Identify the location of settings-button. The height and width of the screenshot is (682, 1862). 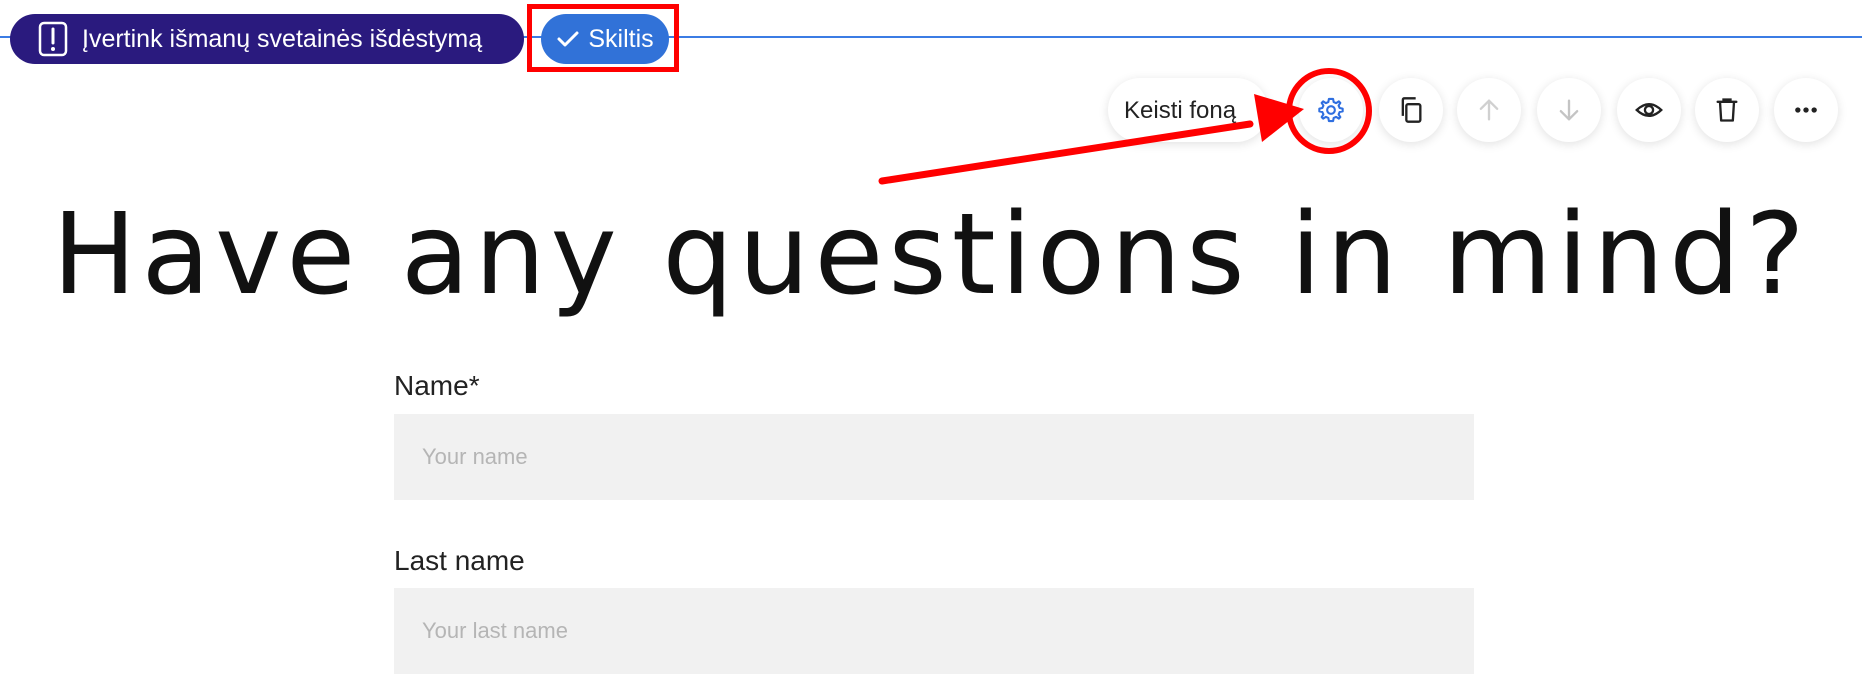
(1331, 110).